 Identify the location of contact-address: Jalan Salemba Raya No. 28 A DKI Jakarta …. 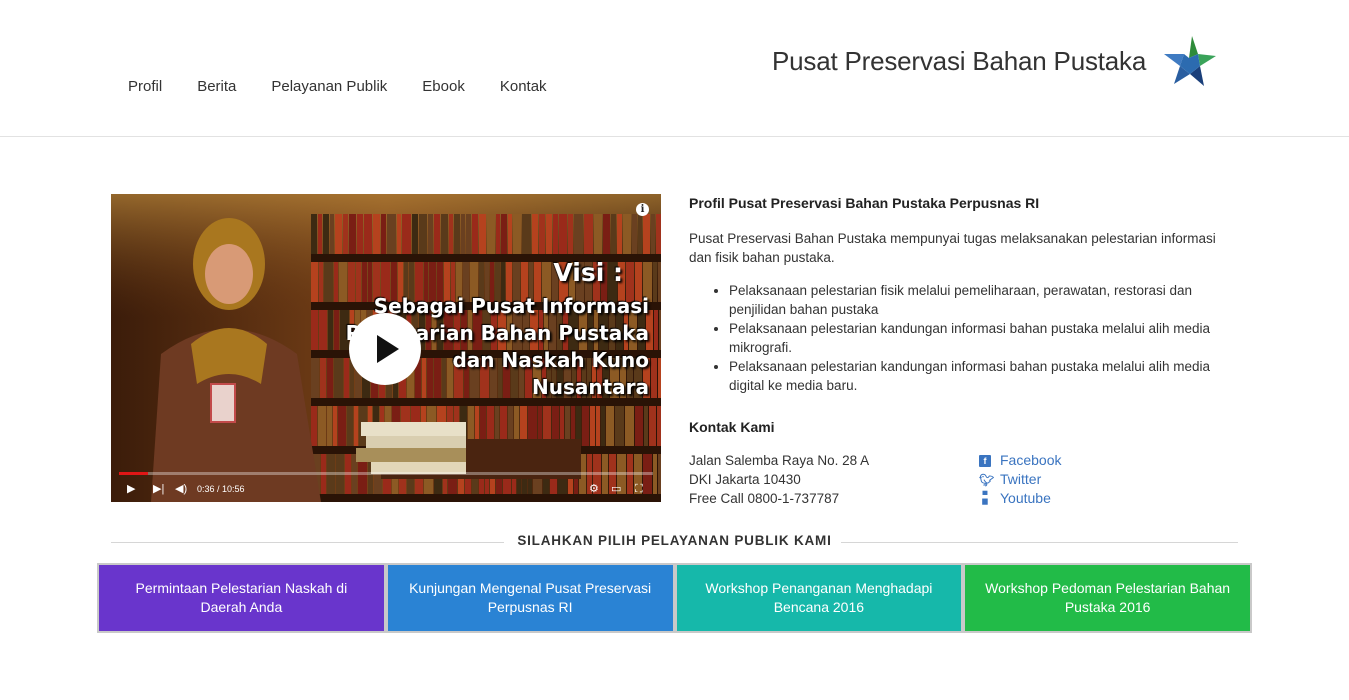
(779, 479).